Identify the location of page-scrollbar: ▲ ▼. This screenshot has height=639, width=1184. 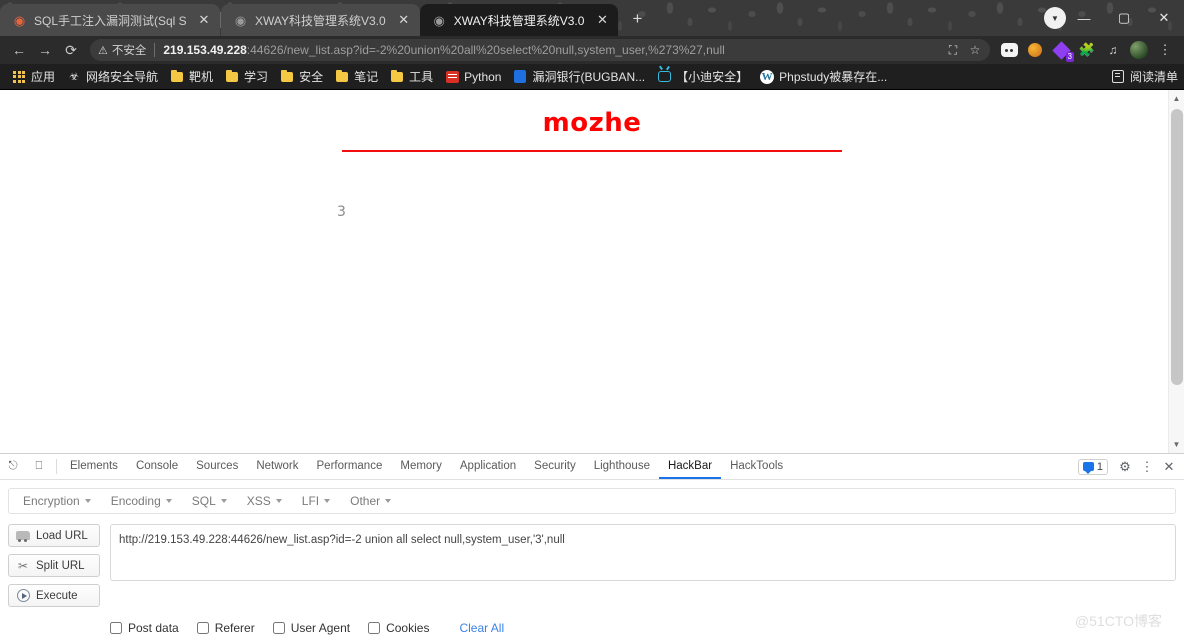
(1176, 271).